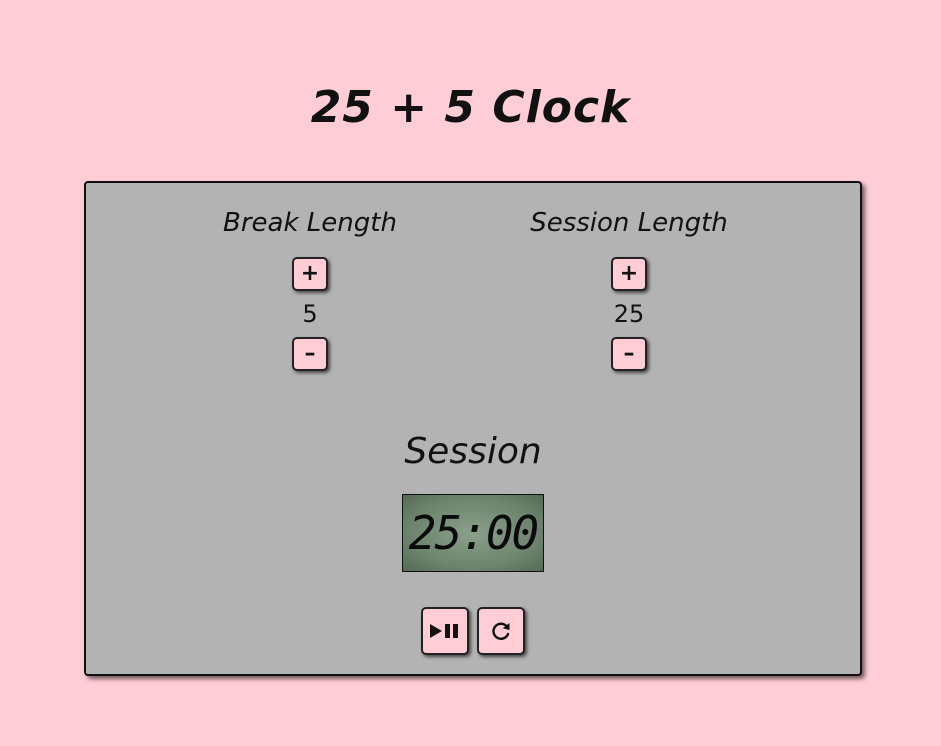  I want to click on reset-button, so click(501, 631).